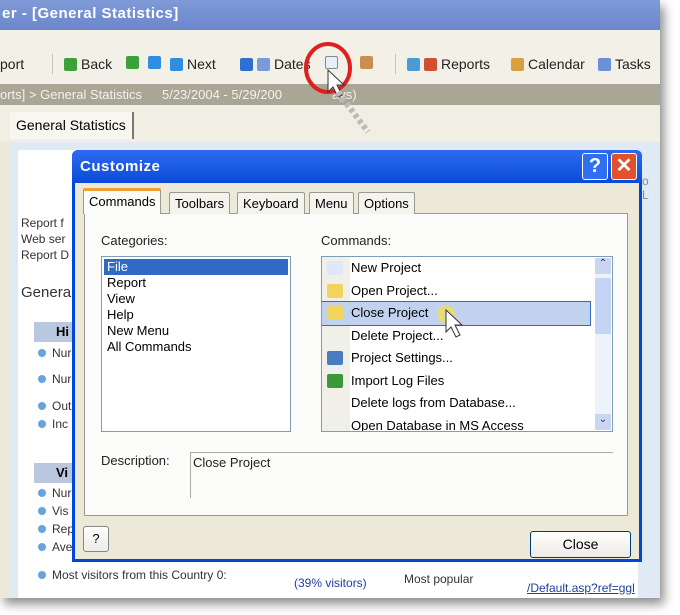  I want to click on grid-icon, so click(413, 64).